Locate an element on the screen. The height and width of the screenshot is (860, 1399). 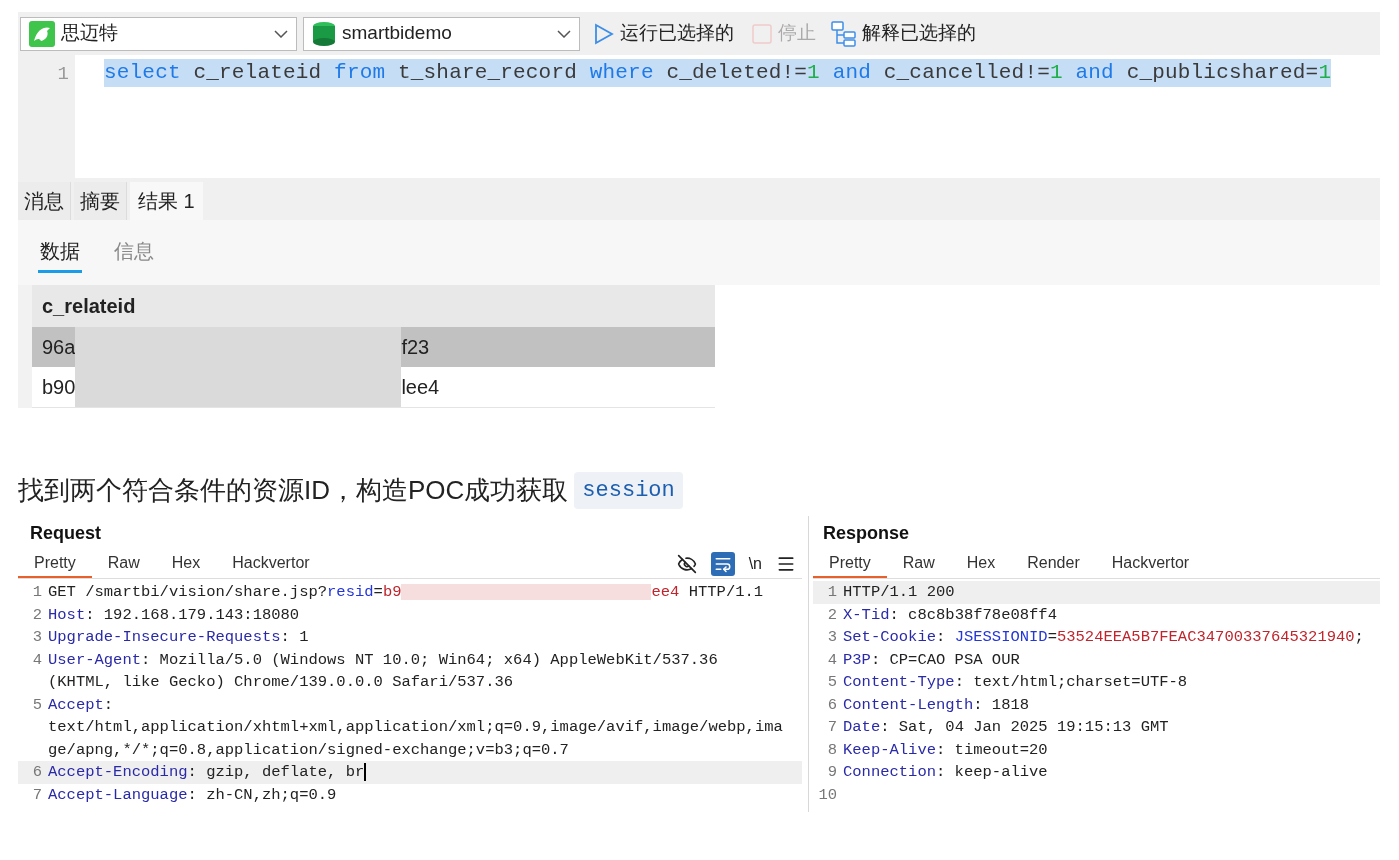
stop-icon is located at coordinates (762, 33).